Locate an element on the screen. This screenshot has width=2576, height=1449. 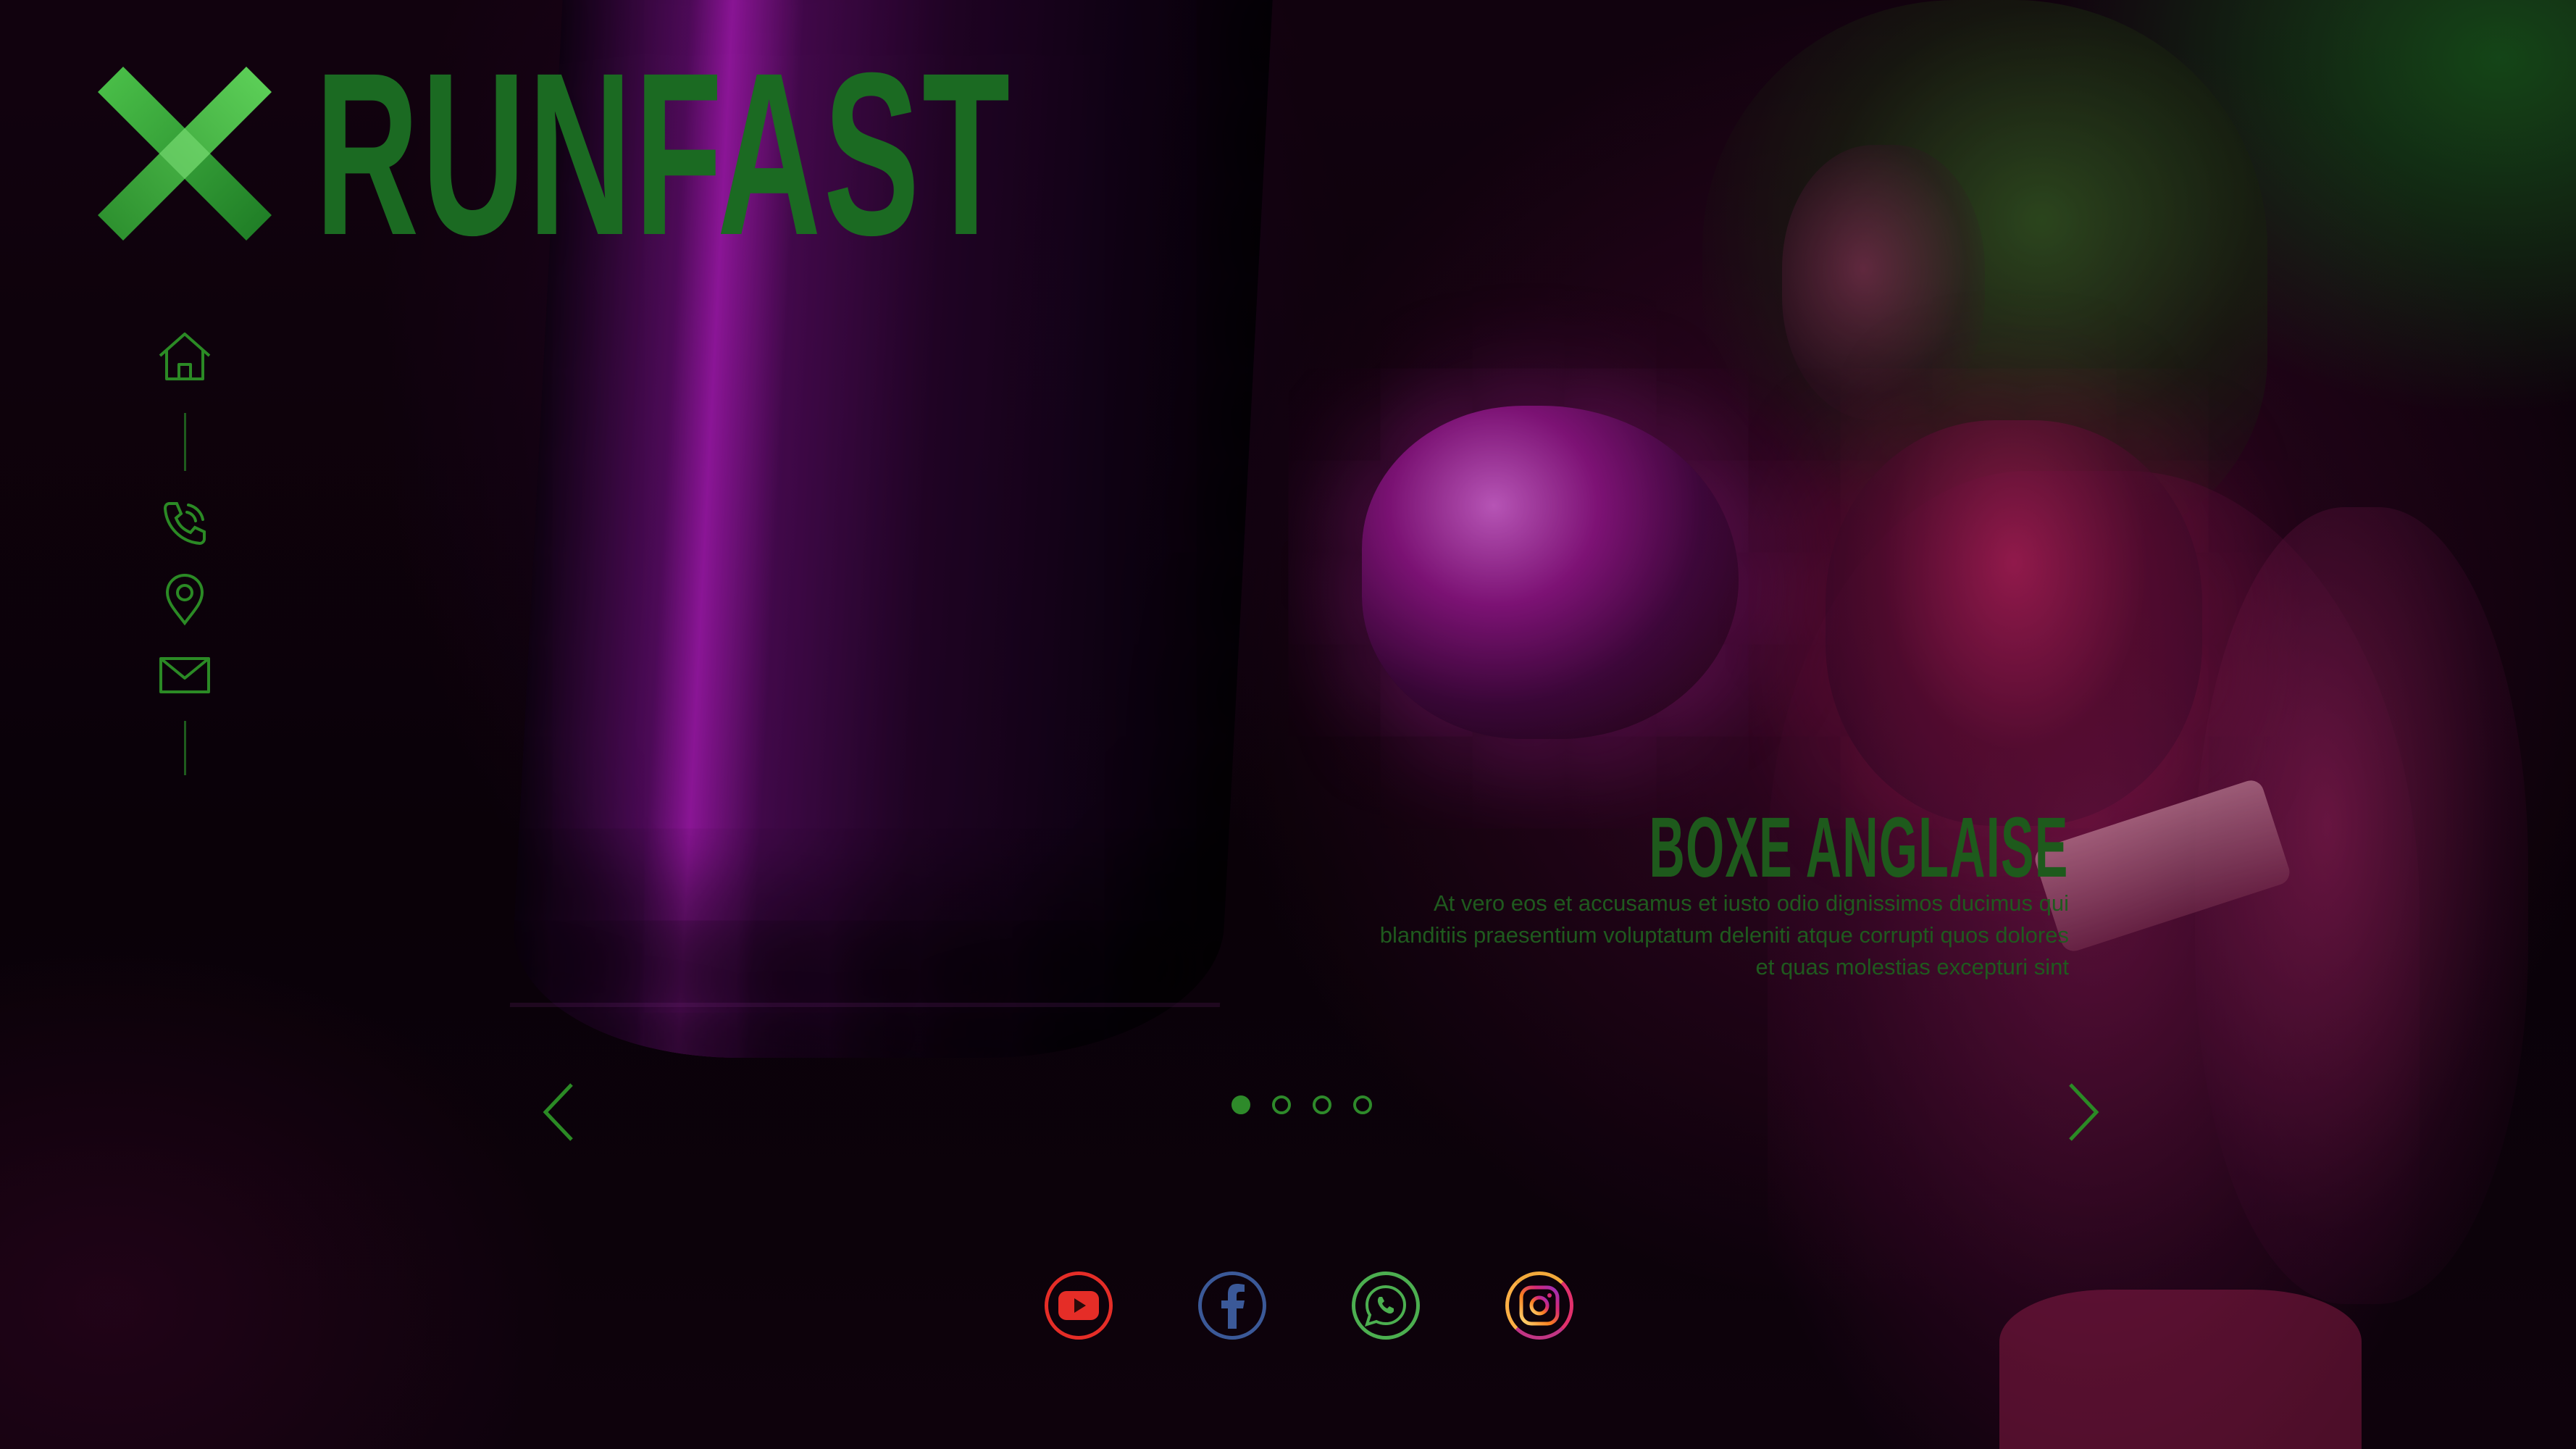
mail-icon is located at coordinates (184, 676).